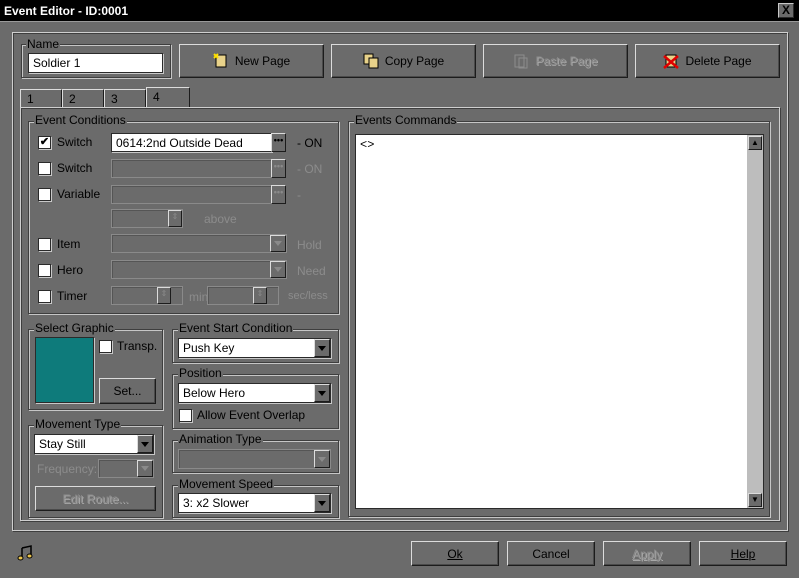 The width and height of the screenshot is (799, 578). What do you see at coordinates (254, 348) in the screenshot?
I see `start-condition-dropdown: Push Key` at bounding box center [254, 348].